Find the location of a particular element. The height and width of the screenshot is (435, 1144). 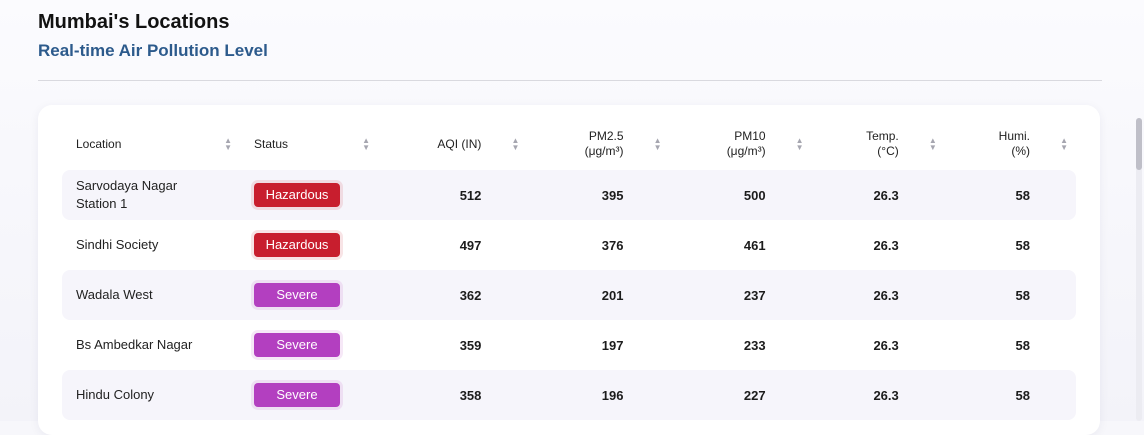

table-scrollbar is located at coordinates (1139, 269).